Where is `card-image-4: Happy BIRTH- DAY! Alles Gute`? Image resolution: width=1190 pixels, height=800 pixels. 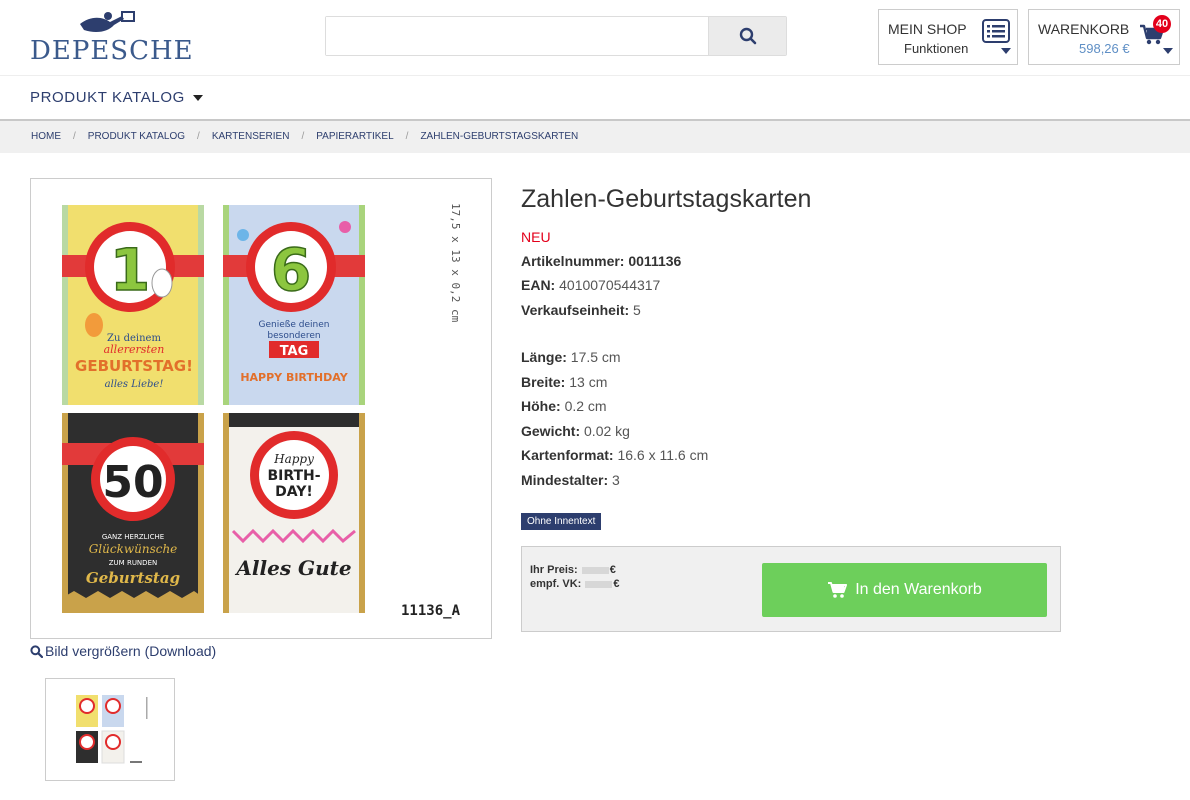
card-image-4: Happy BIRTH- DAY! Alles Gute is located at coordinates (294, 513).